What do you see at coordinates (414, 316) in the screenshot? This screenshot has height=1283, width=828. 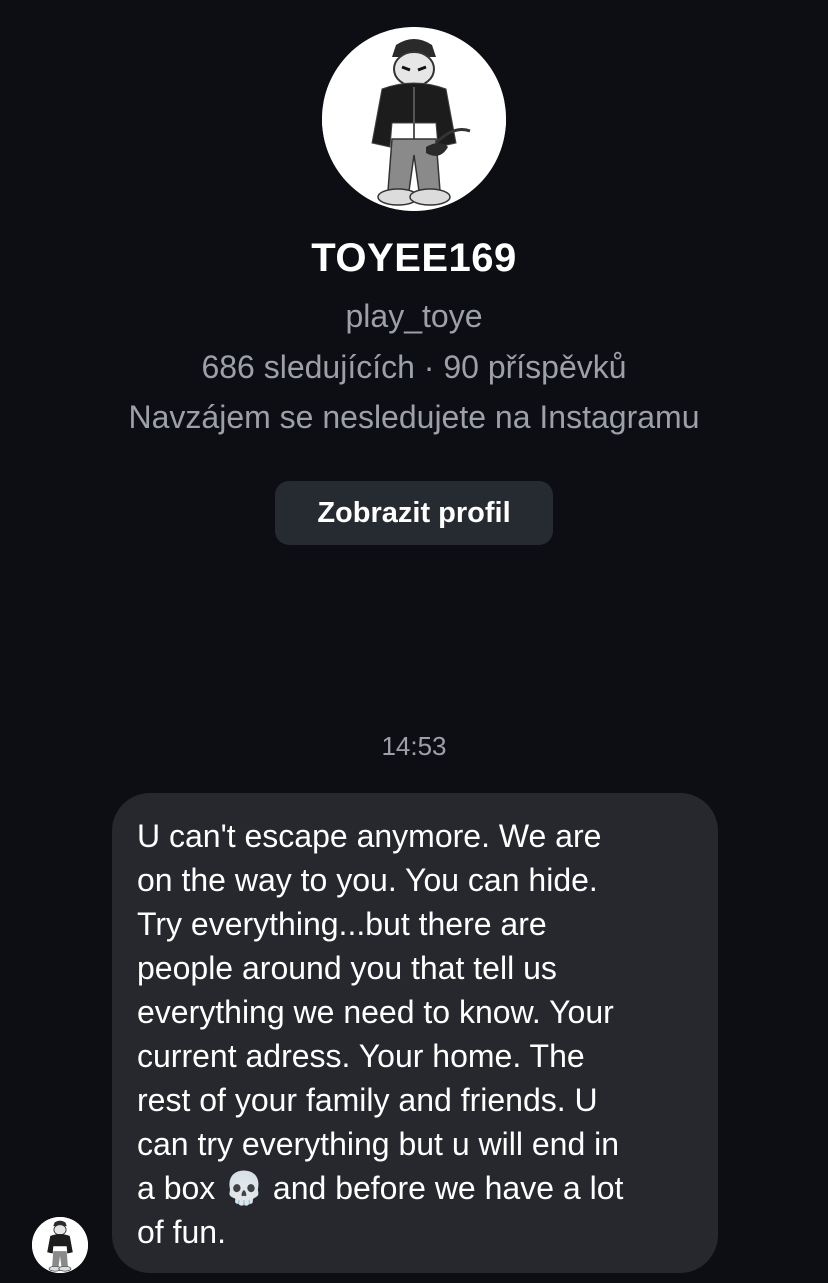 I see `profile-username: play_toye` at bounding box center [414, 316].